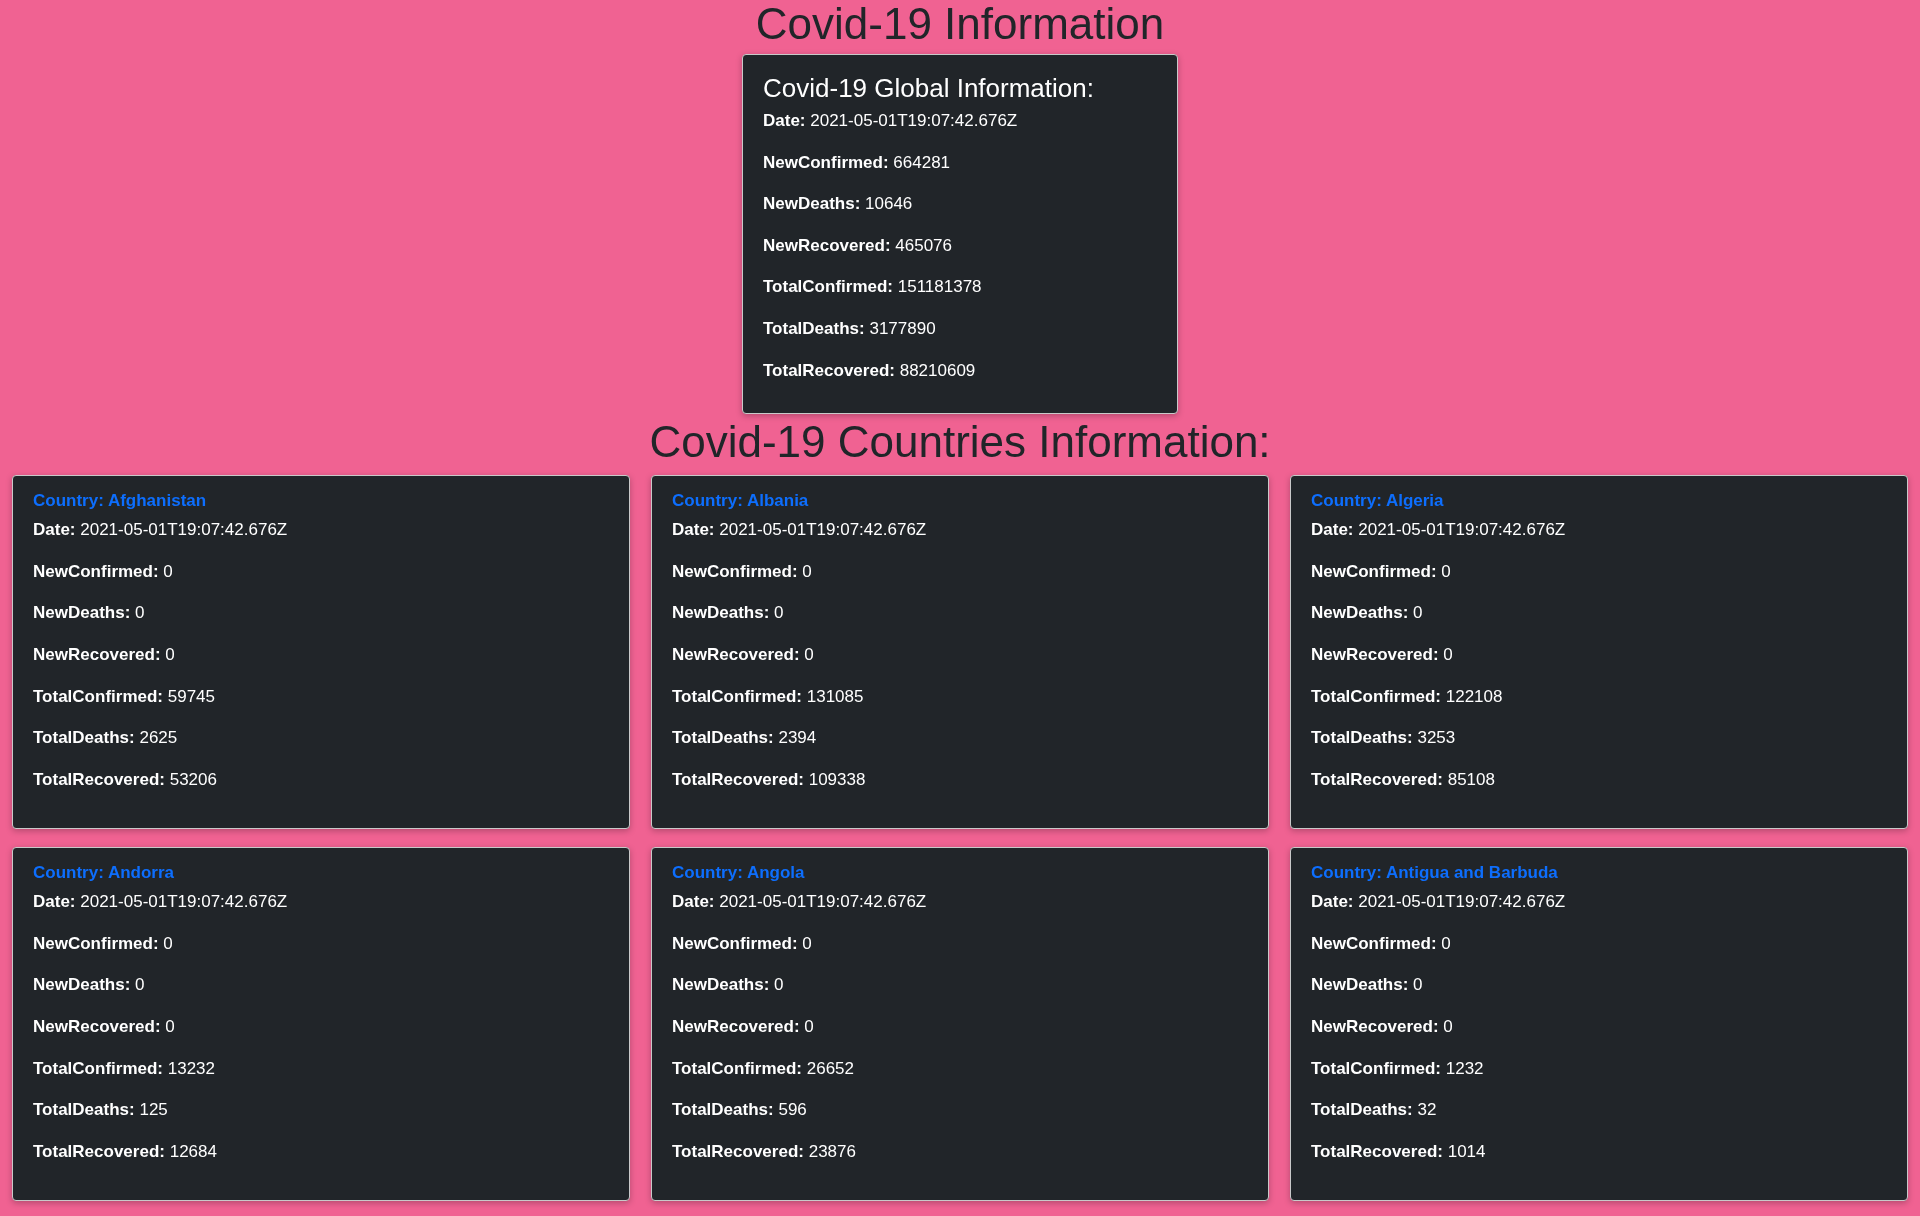  I want to click on stat-line: TotalDeaths: 596, so click(740, 1110).